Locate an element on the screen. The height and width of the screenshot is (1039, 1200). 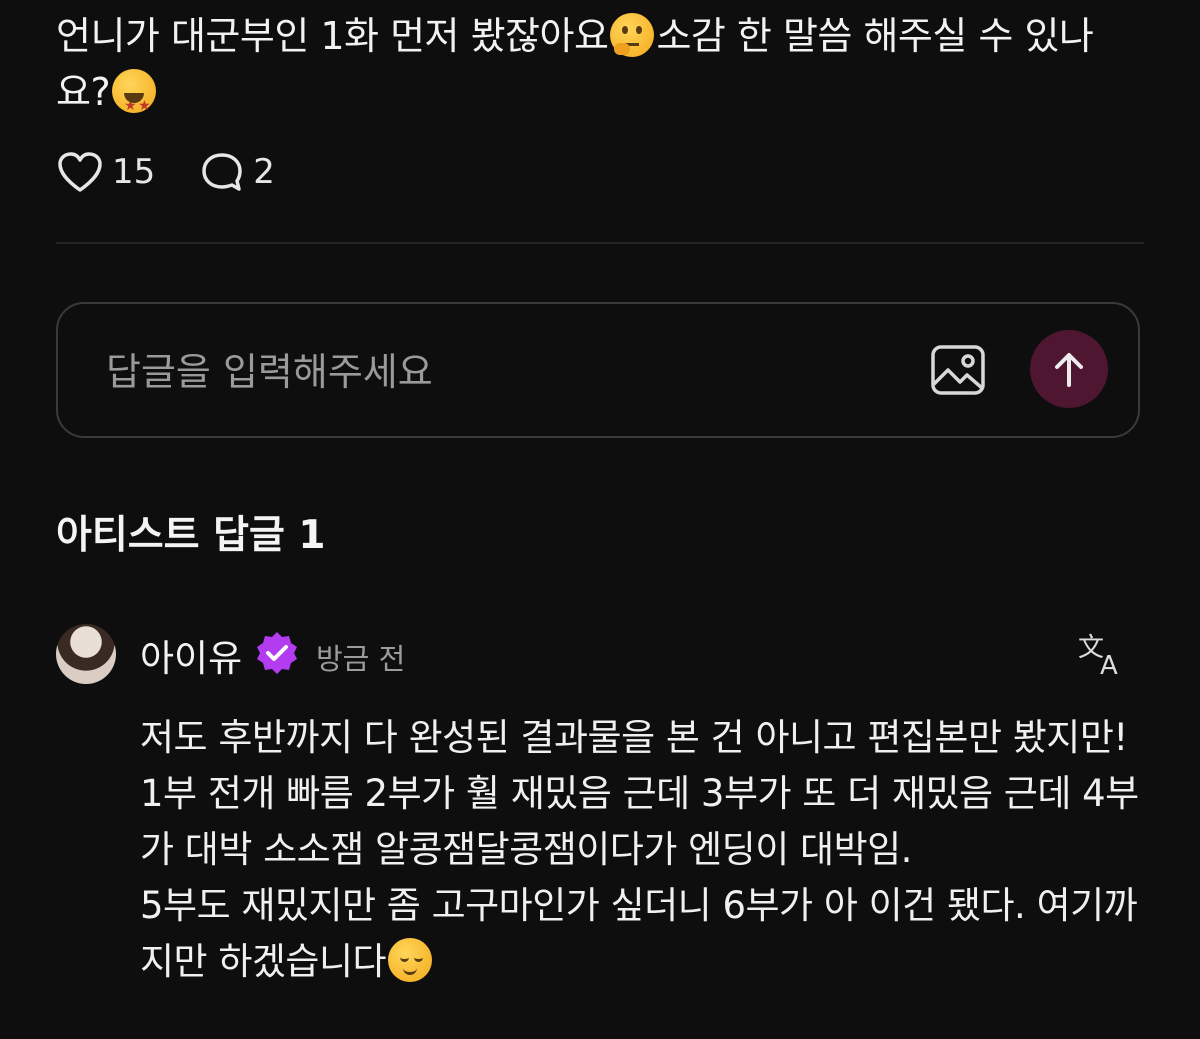
translate-icon: 文 A is located at coordinates (1098, 657).